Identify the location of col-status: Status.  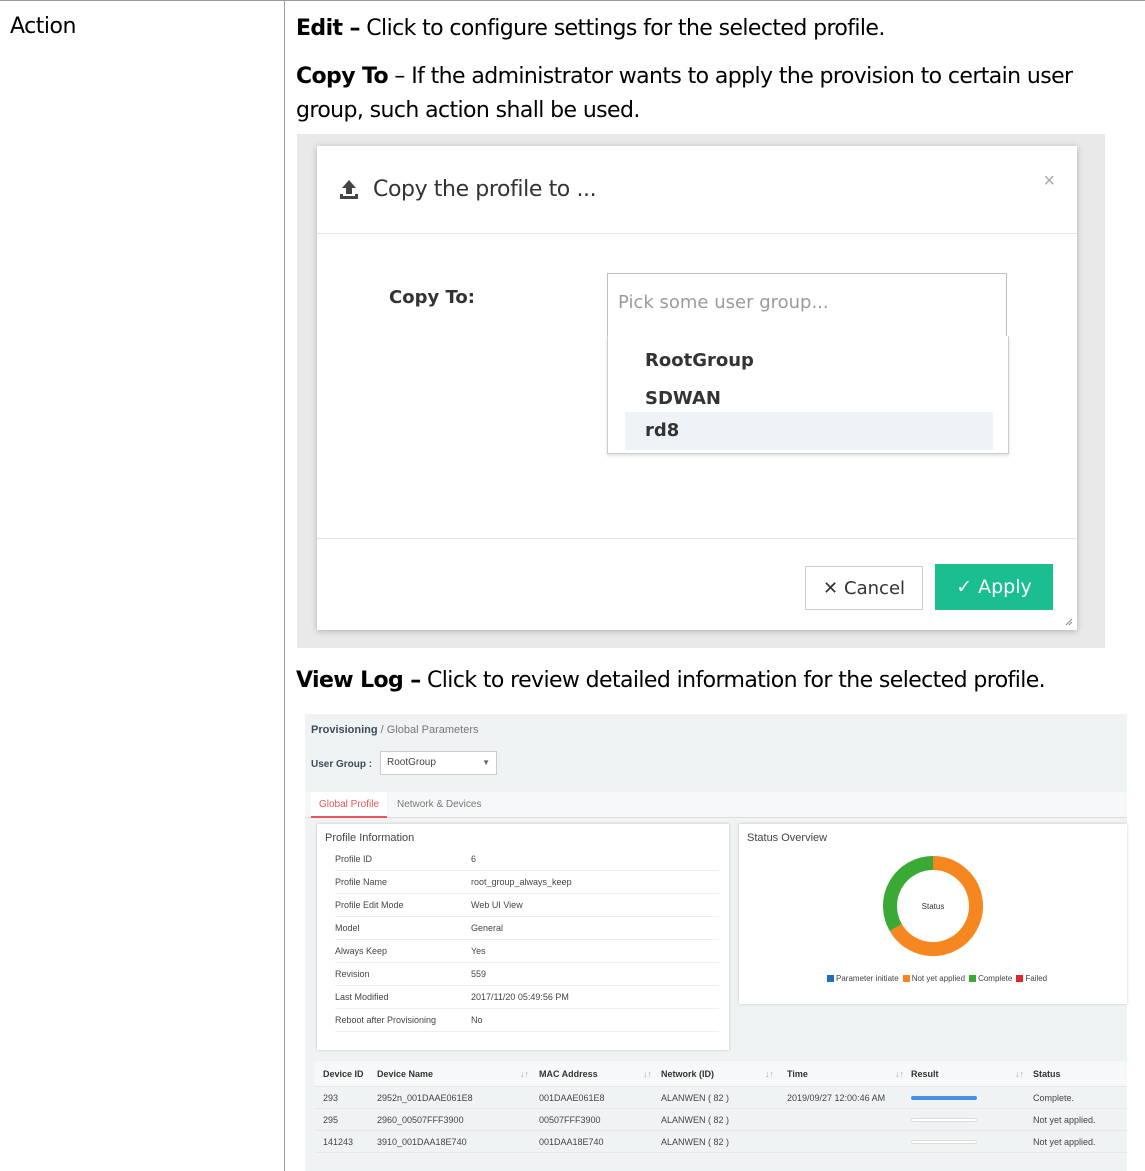
(1047, 1074).